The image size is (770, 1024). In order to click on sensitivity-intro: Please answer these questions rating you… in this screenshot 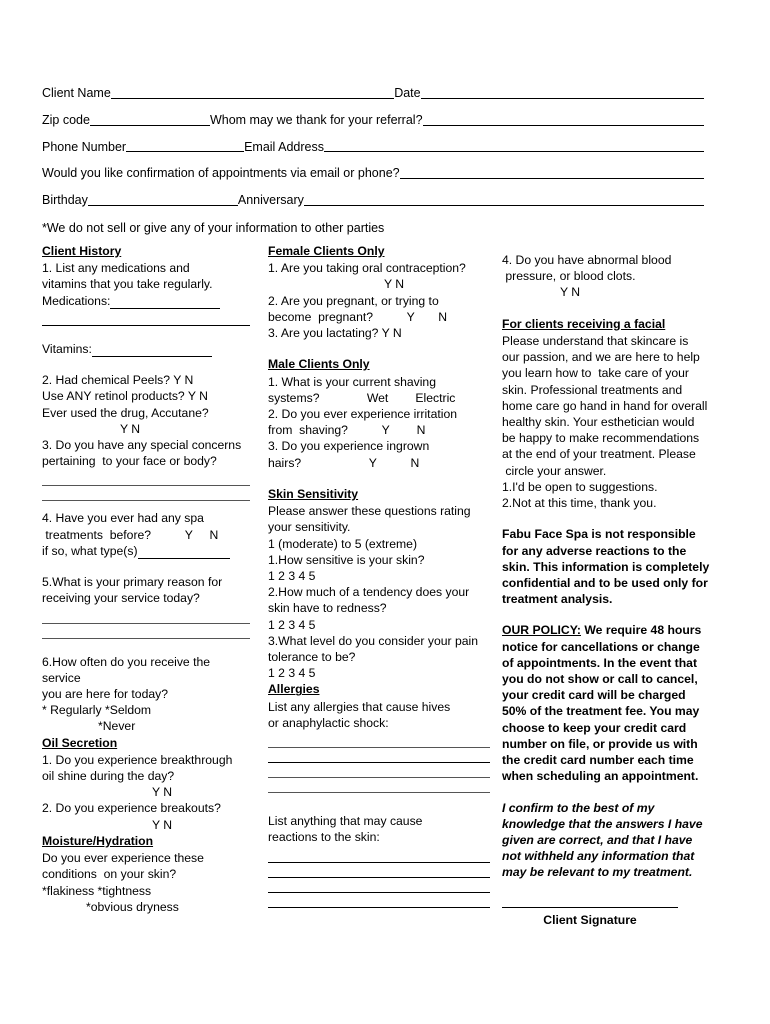, I will do `click(369, 519)`.